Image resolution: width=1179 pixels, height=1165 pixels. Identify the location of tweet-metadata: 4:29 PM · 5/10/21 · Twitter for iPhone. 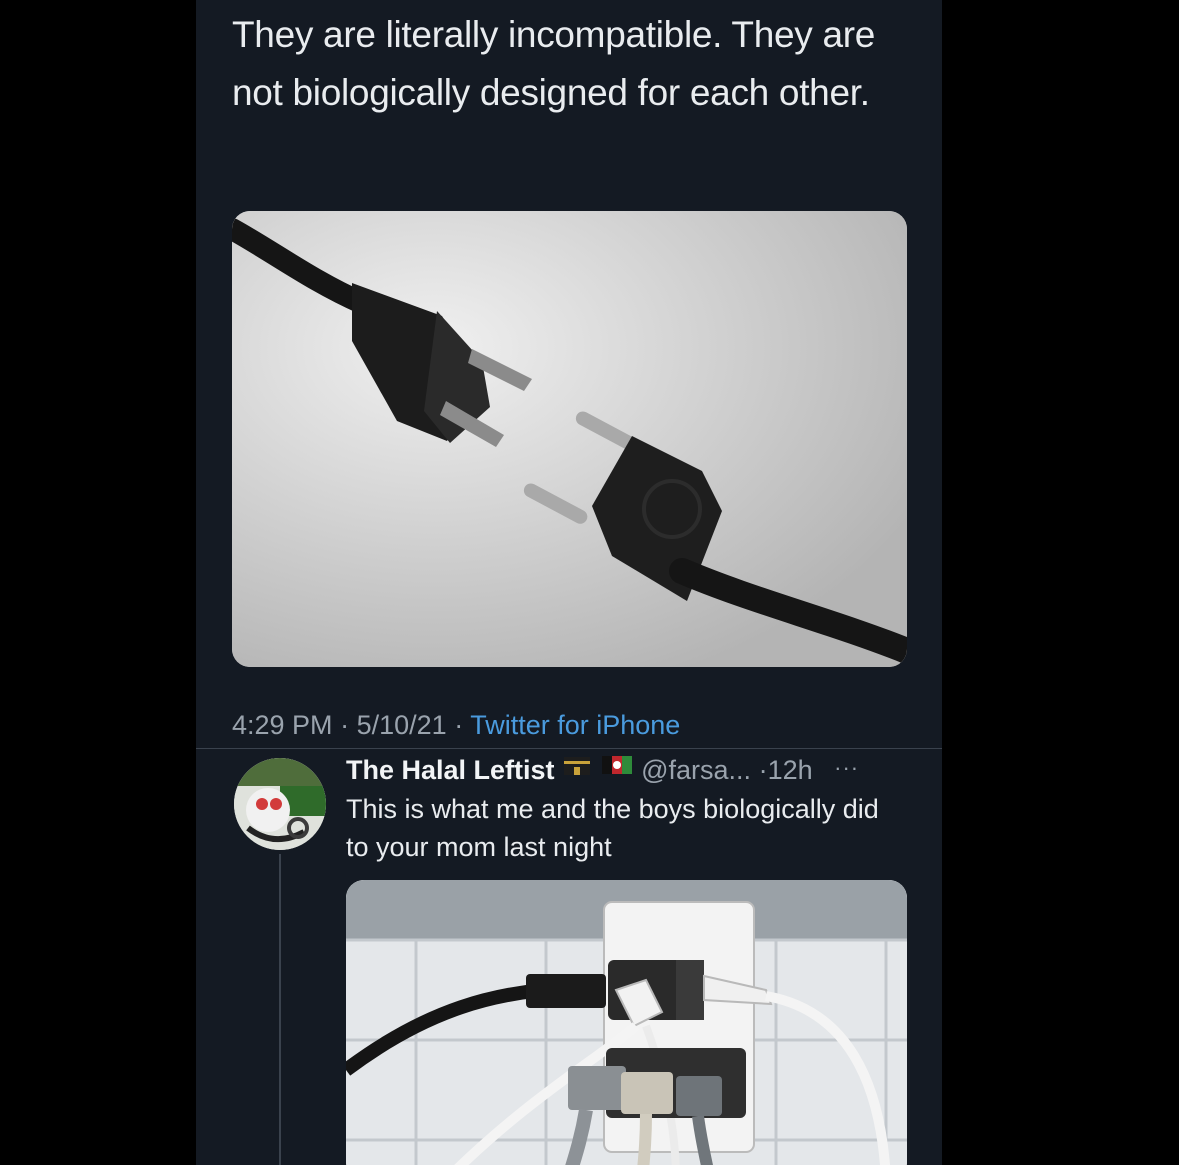
(456, 725).